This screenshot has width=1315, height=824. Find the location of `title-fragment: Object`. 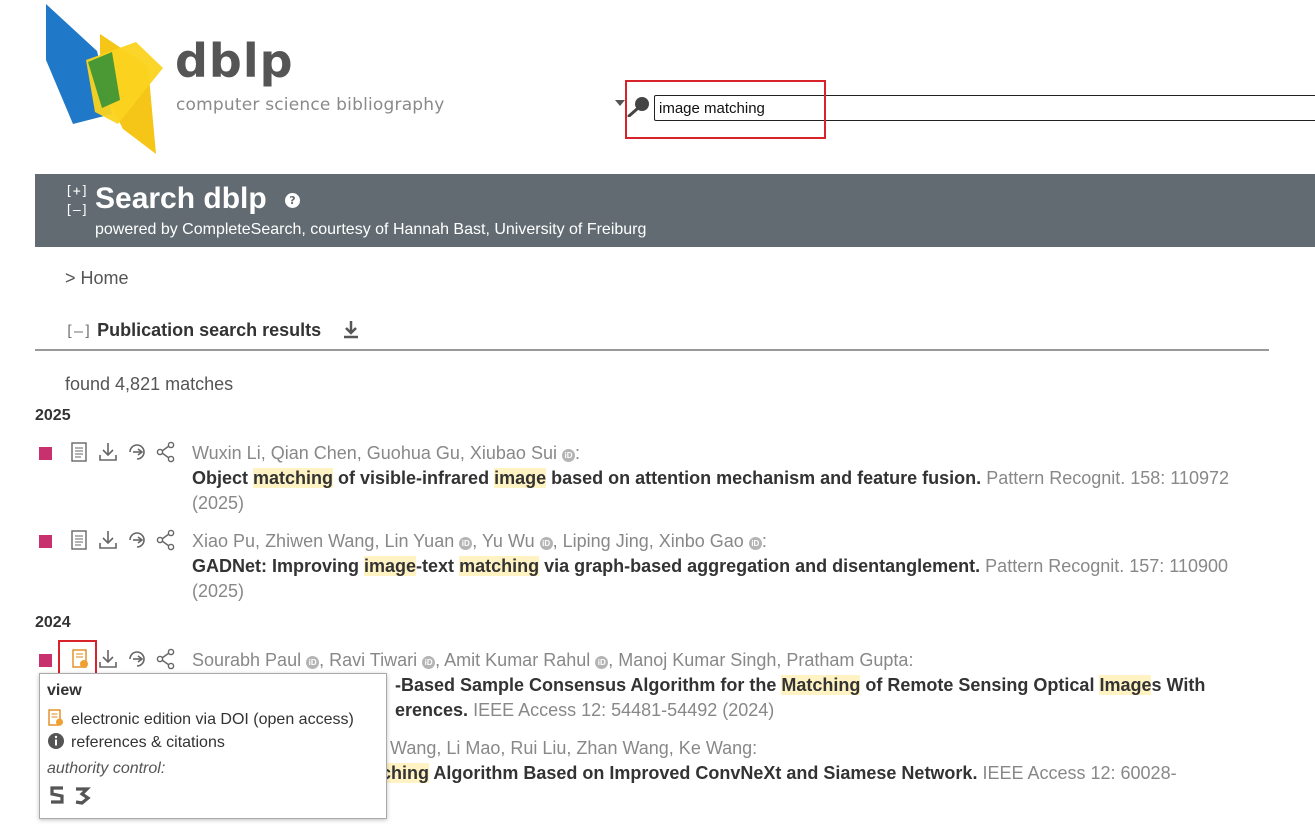

title-fragment: Object is located at coordinates (223, 478).